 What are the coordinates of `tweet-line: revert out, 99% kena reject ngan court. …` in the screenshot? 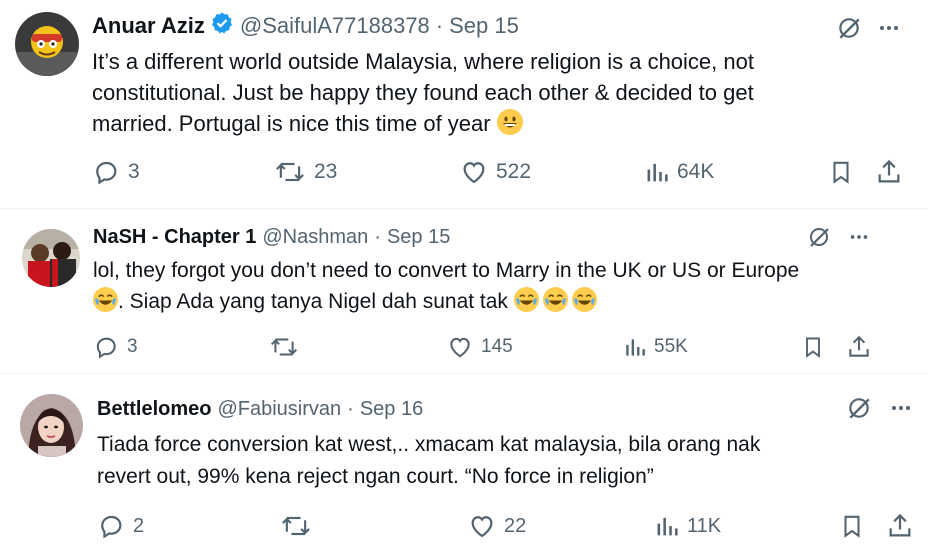 It's located at (375, 476).